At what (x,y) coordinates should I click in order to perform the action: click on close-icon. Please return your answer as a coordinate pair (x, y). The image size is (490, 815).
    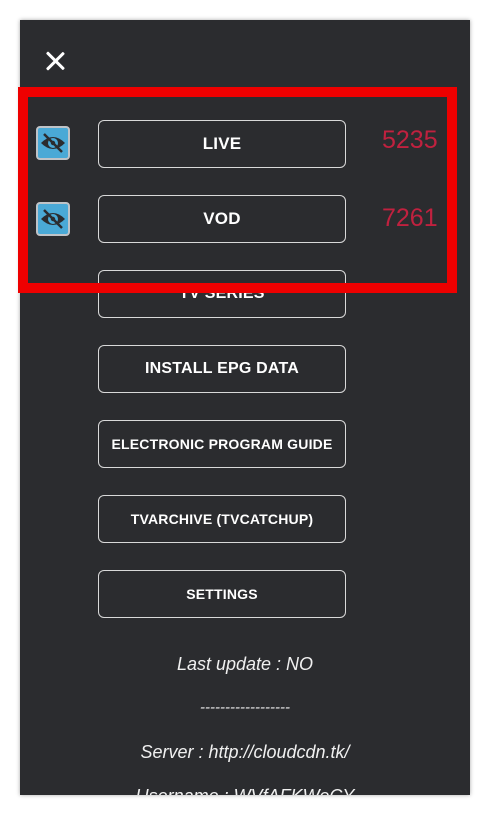
    Looking at the image, I should click on (55, 61).